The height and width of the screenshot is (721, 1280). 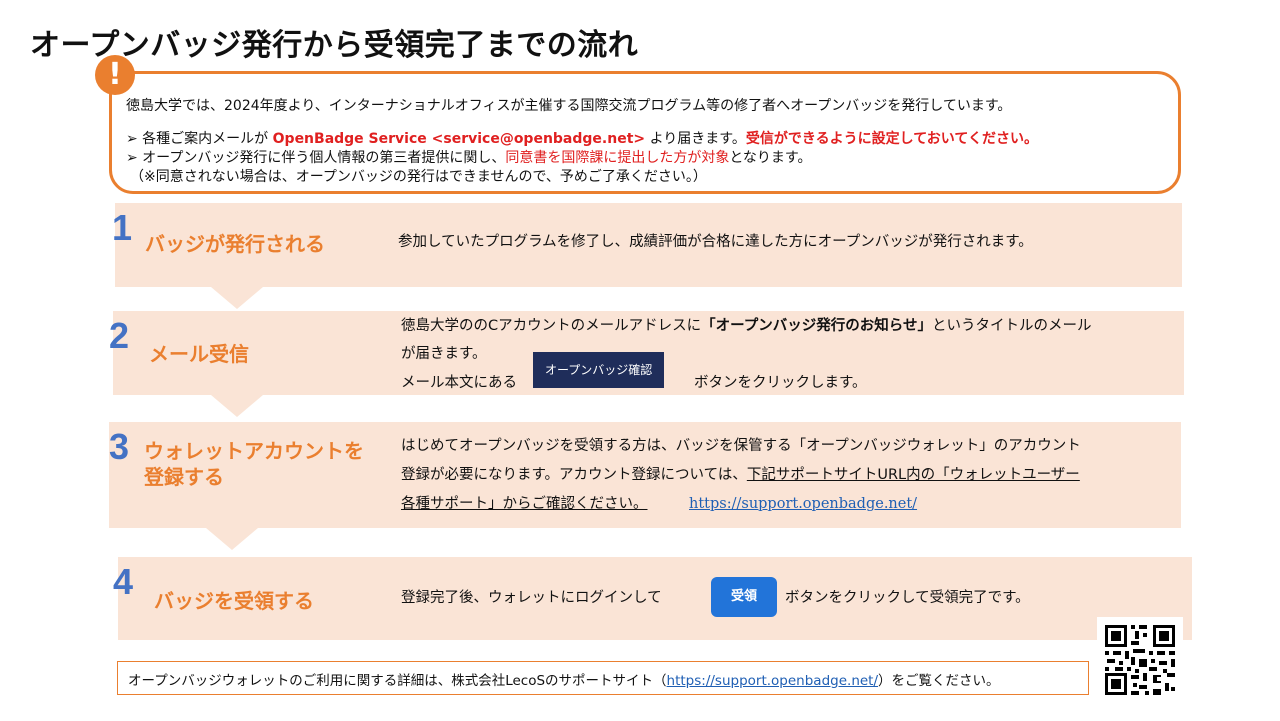 What do you see at coordinates (122, 227) in the screenshot?
I see `step-1-number: 1` at bounding box center [122, 227].